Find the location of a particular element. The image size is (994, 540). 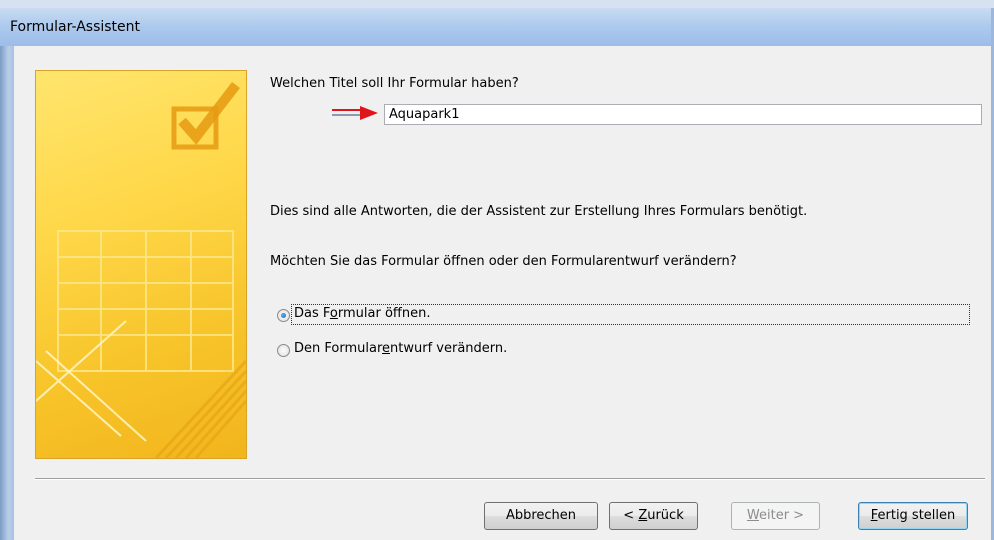

radio-button is located at coordinates (283, 350).